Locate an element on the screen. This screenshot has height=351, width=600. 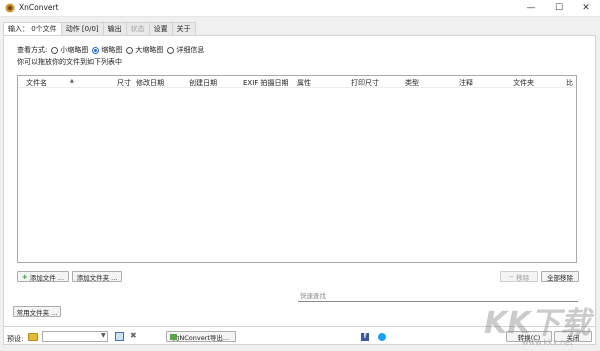
radio-label: 缩略图 is located at coordinates (112, 50).